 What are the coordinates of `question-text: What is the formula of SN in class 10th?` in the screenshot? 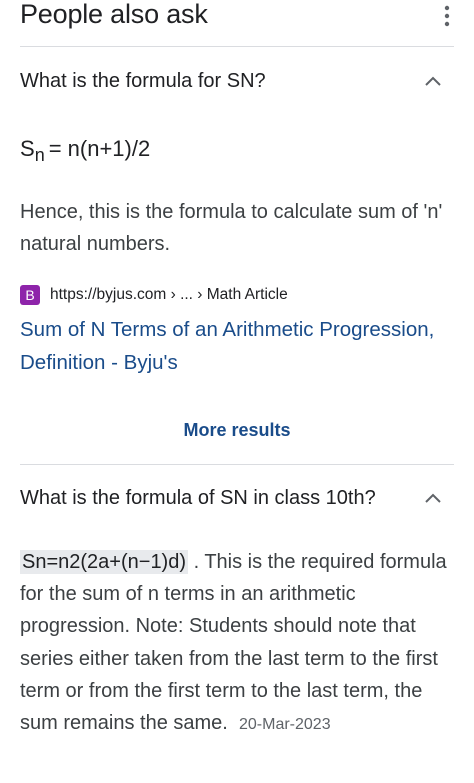 It's located at (198, 498).